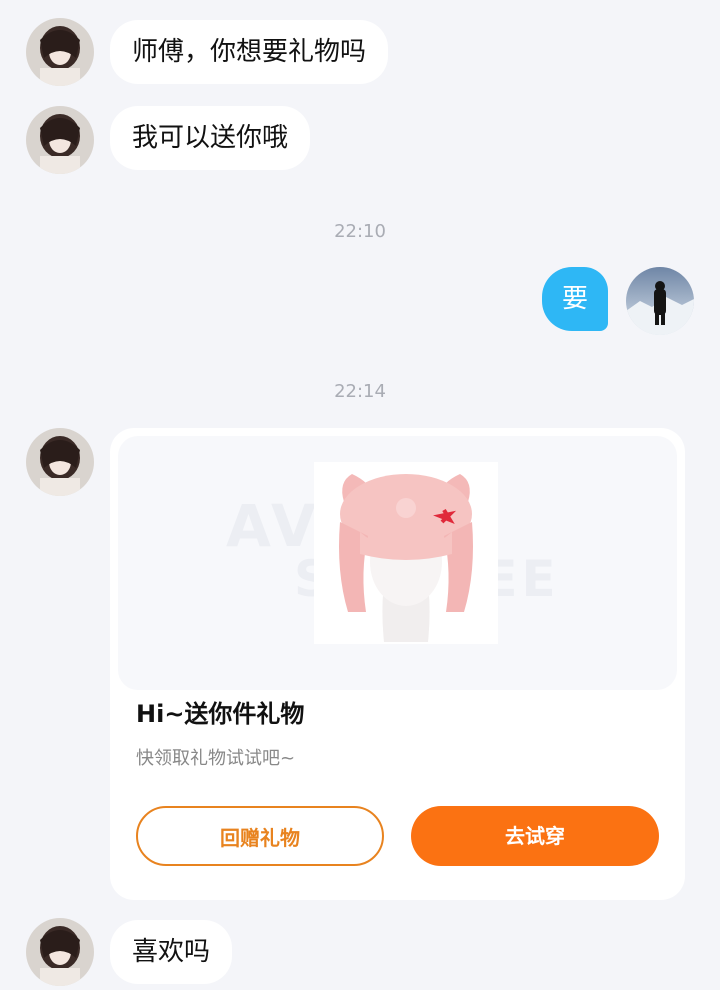 The height and width of the screenshot is (990, 720). I want to click on message-bubble: 喜欢吗, so click(171, 952).